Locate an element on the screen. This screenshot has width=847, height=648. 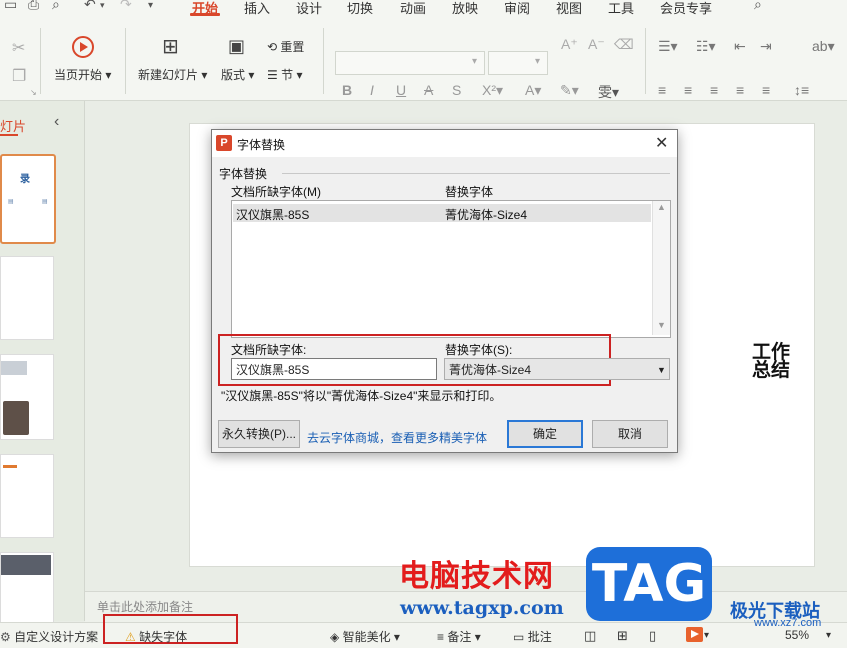
comment-icon: ▭ is located at coordinates (519, 637).